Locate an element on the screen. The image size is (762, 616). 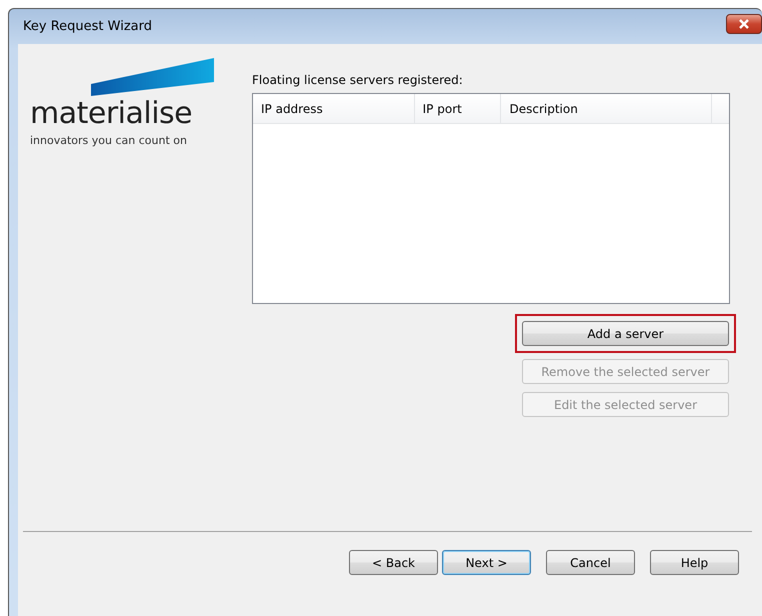
server-button: Add a server is located at coordinates (625, 333).